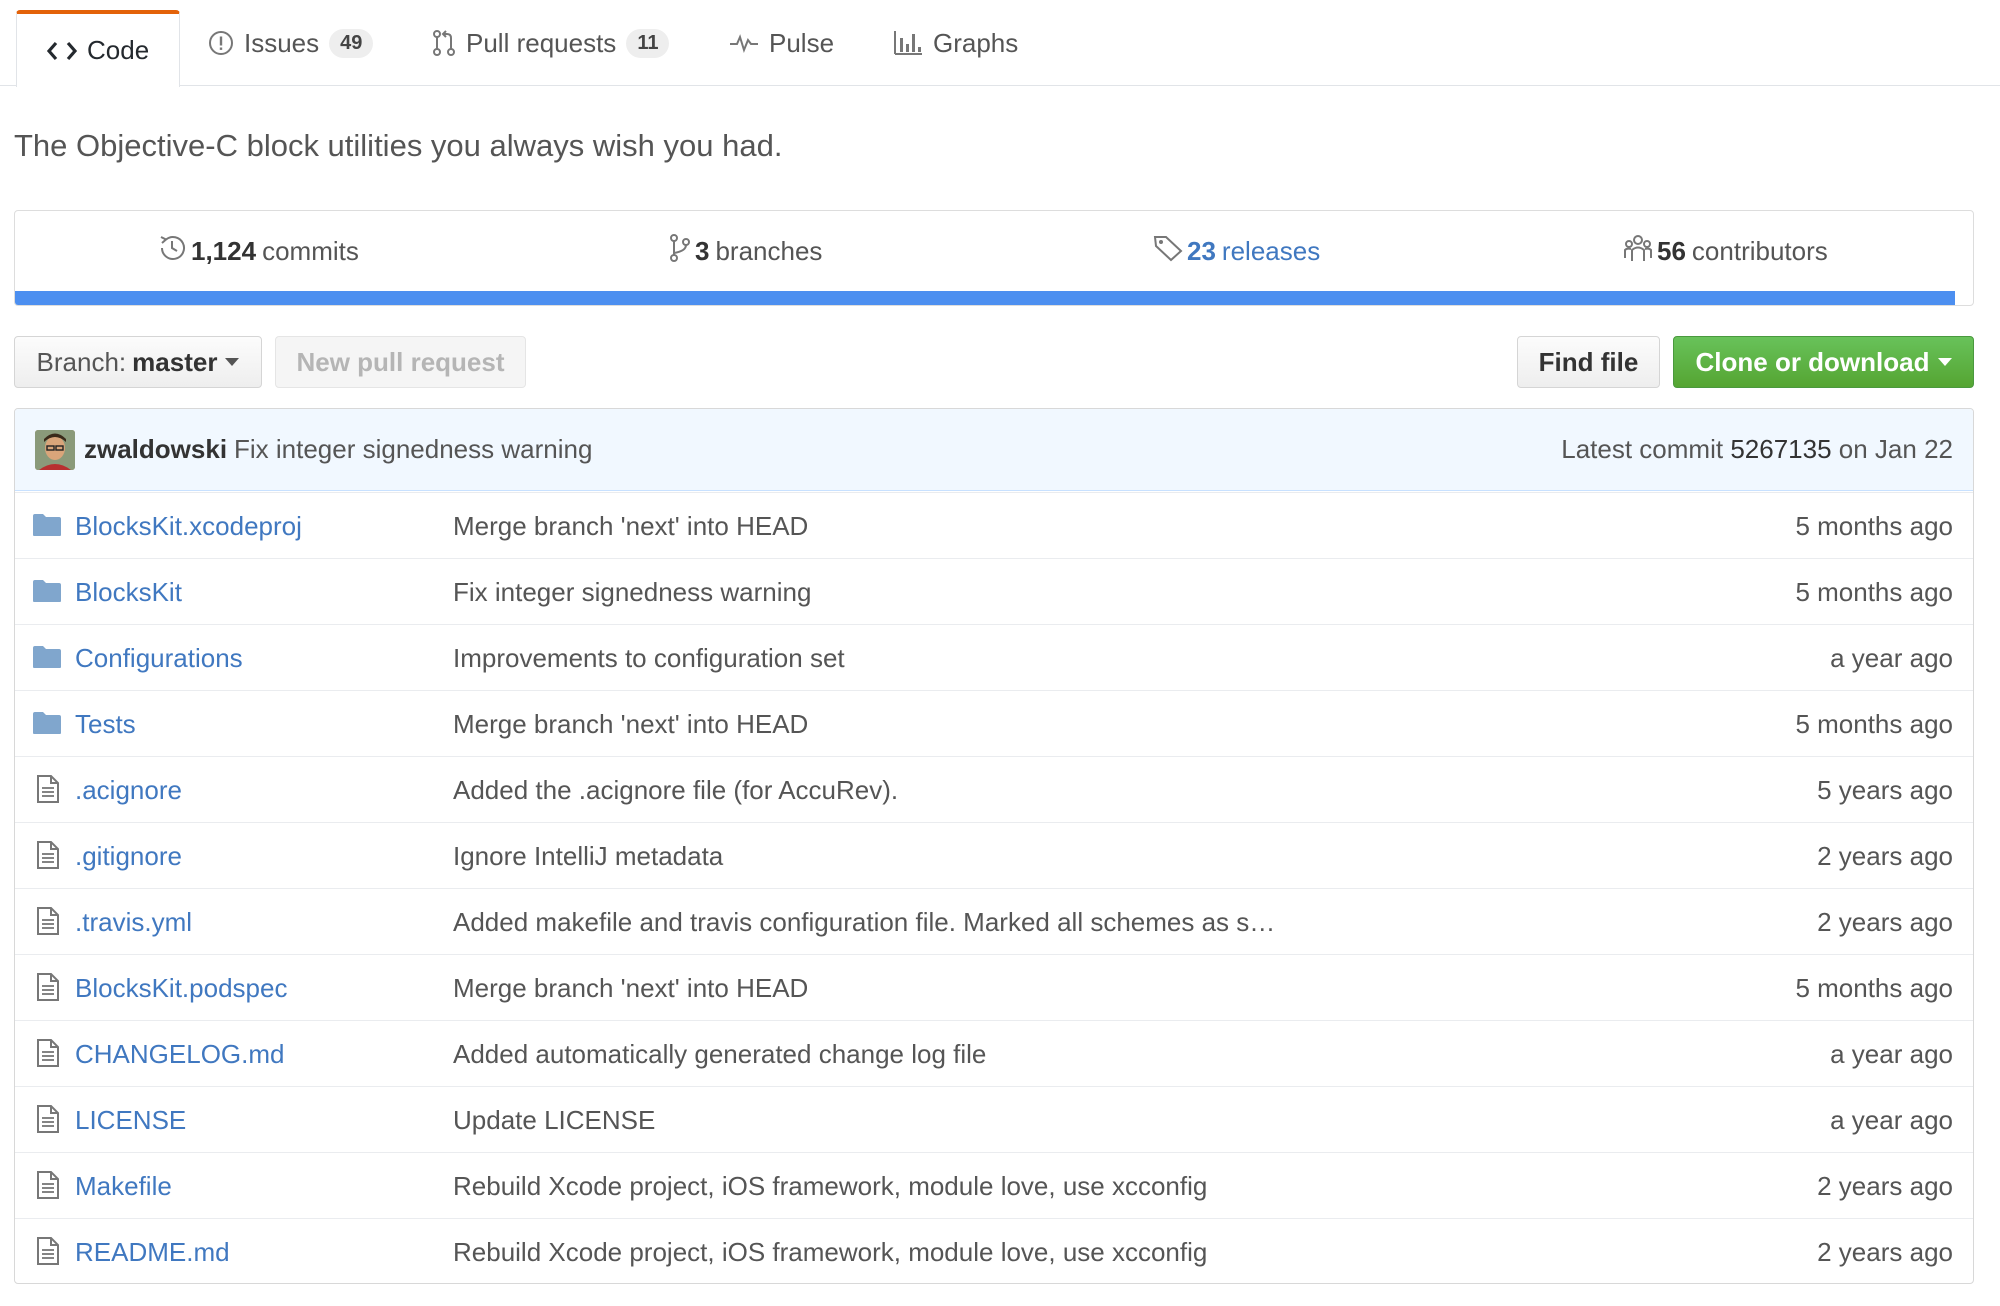 The image size is (2000, 1306). What do you see at coordinates (976, 42) in the screenshot?
I see `tab-graphs-label: Graphs` at bounding box center [976, 42].